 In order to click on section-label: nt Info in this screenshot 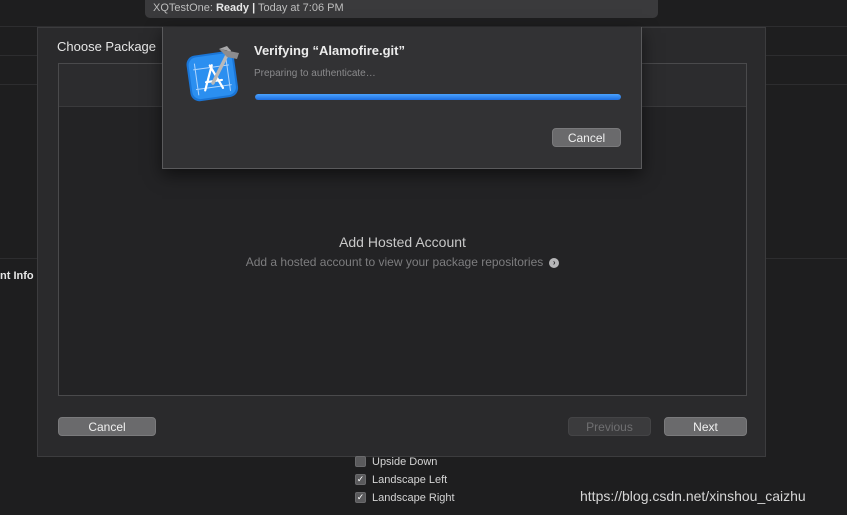, I will do `click(17, 276)`.